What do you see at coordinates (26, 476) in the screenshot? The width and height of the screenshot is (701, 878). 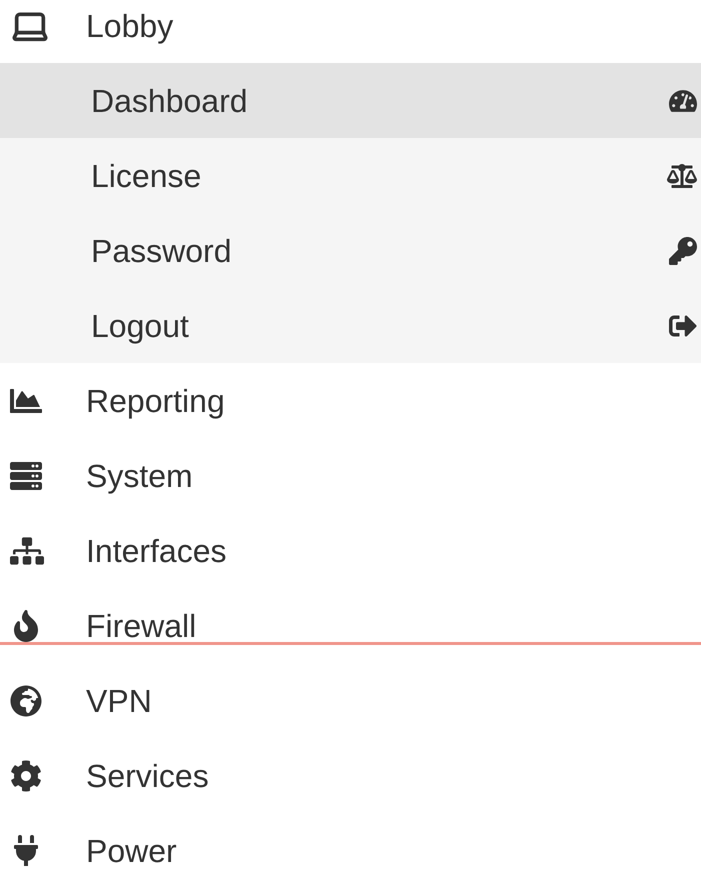 I see `server-icon` at bounding box center [26, 476].